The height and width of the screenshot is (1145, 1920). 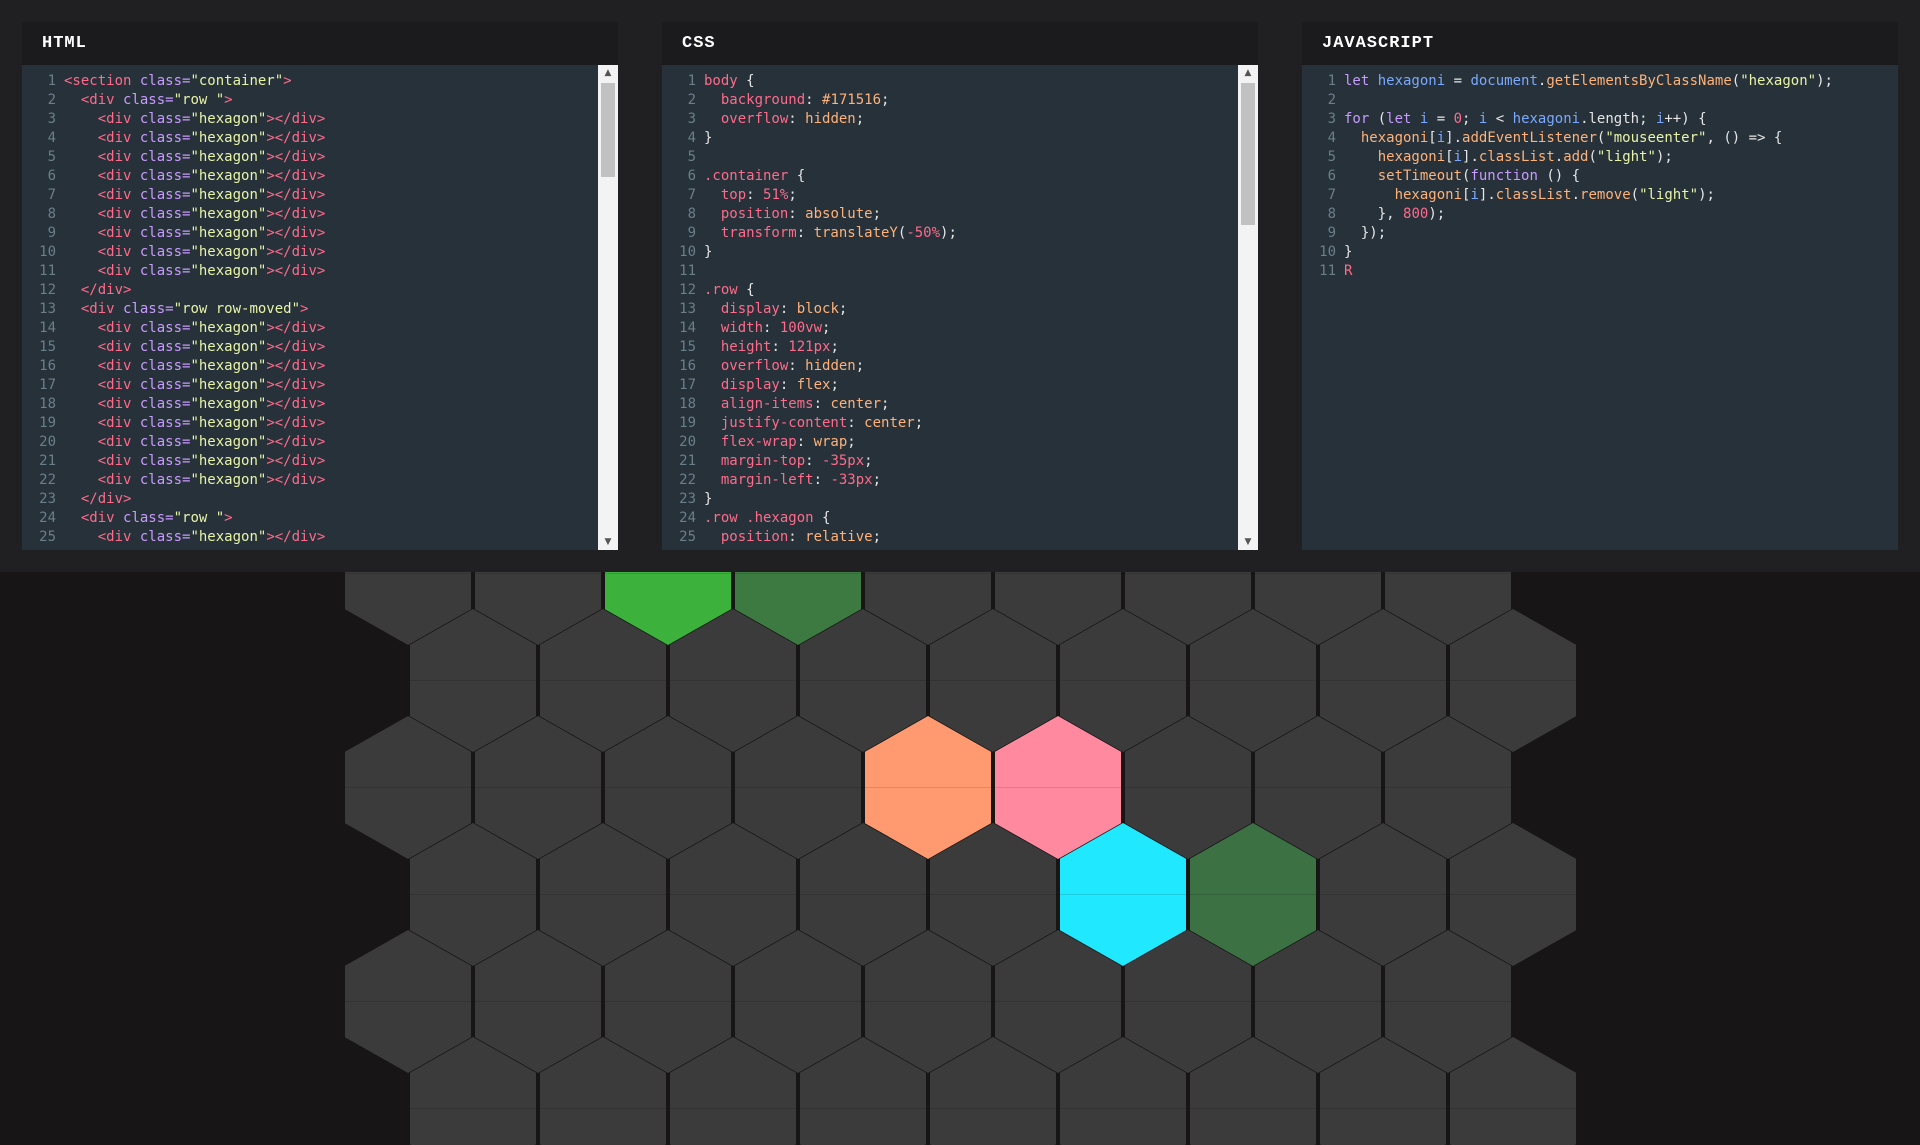 What do you see at coordinates (310, 290) in the screenshot?
I see `code-line: 12 </div>` at bounding box center [310, 290].